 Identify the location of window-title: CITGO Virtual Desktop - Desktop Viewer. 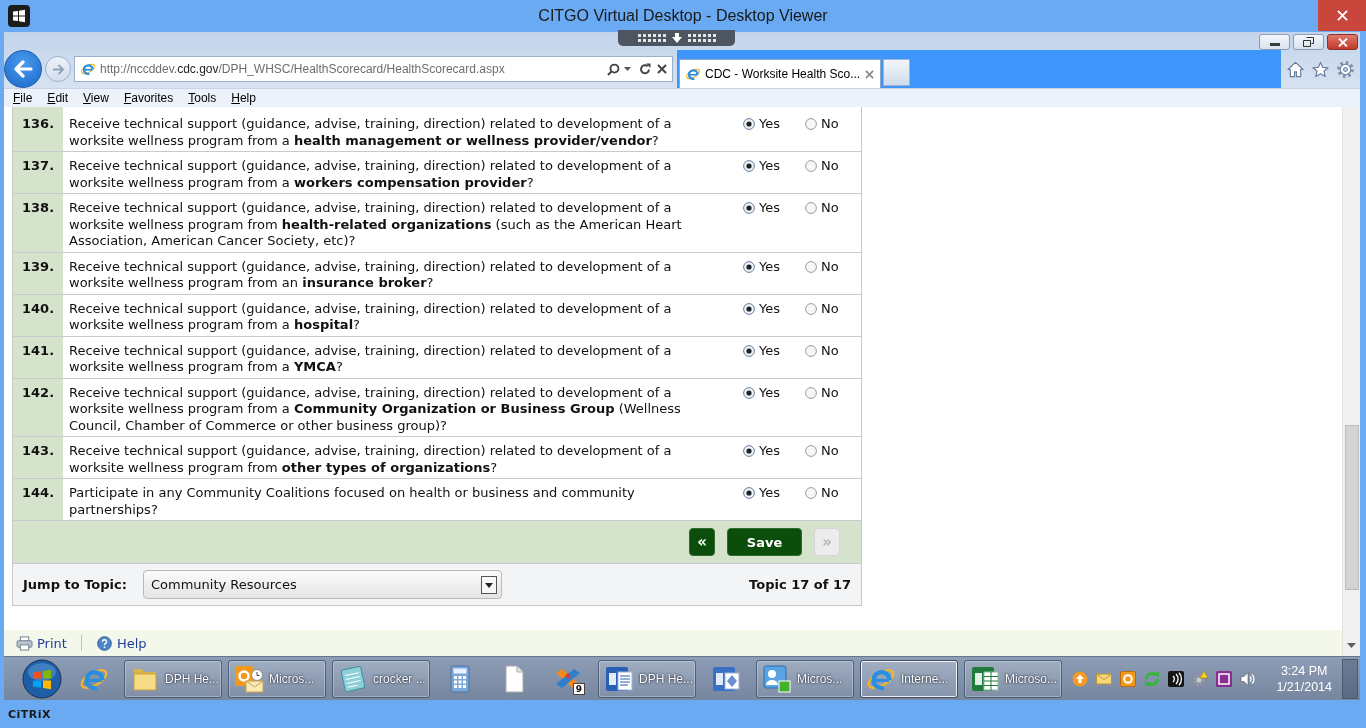
(683, 16).